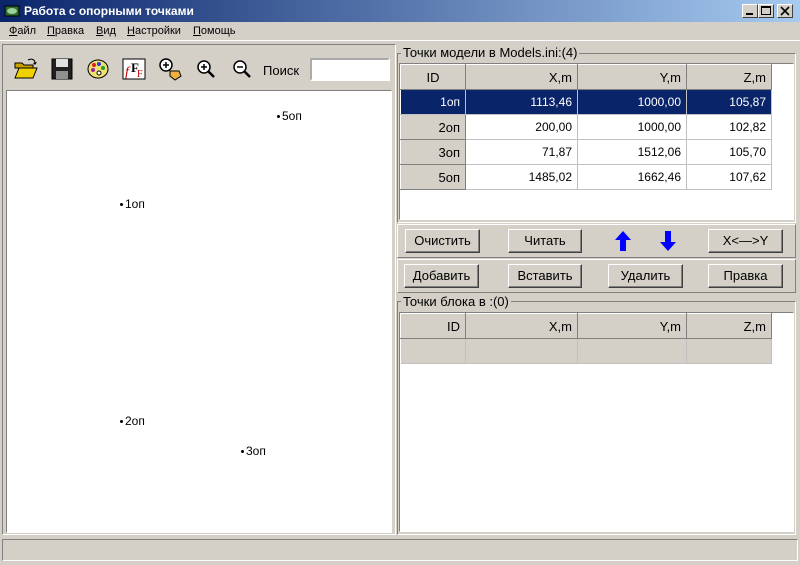 The image size is (800, 565). I want to click on cell-x: 1113,46, so click(521, 102).